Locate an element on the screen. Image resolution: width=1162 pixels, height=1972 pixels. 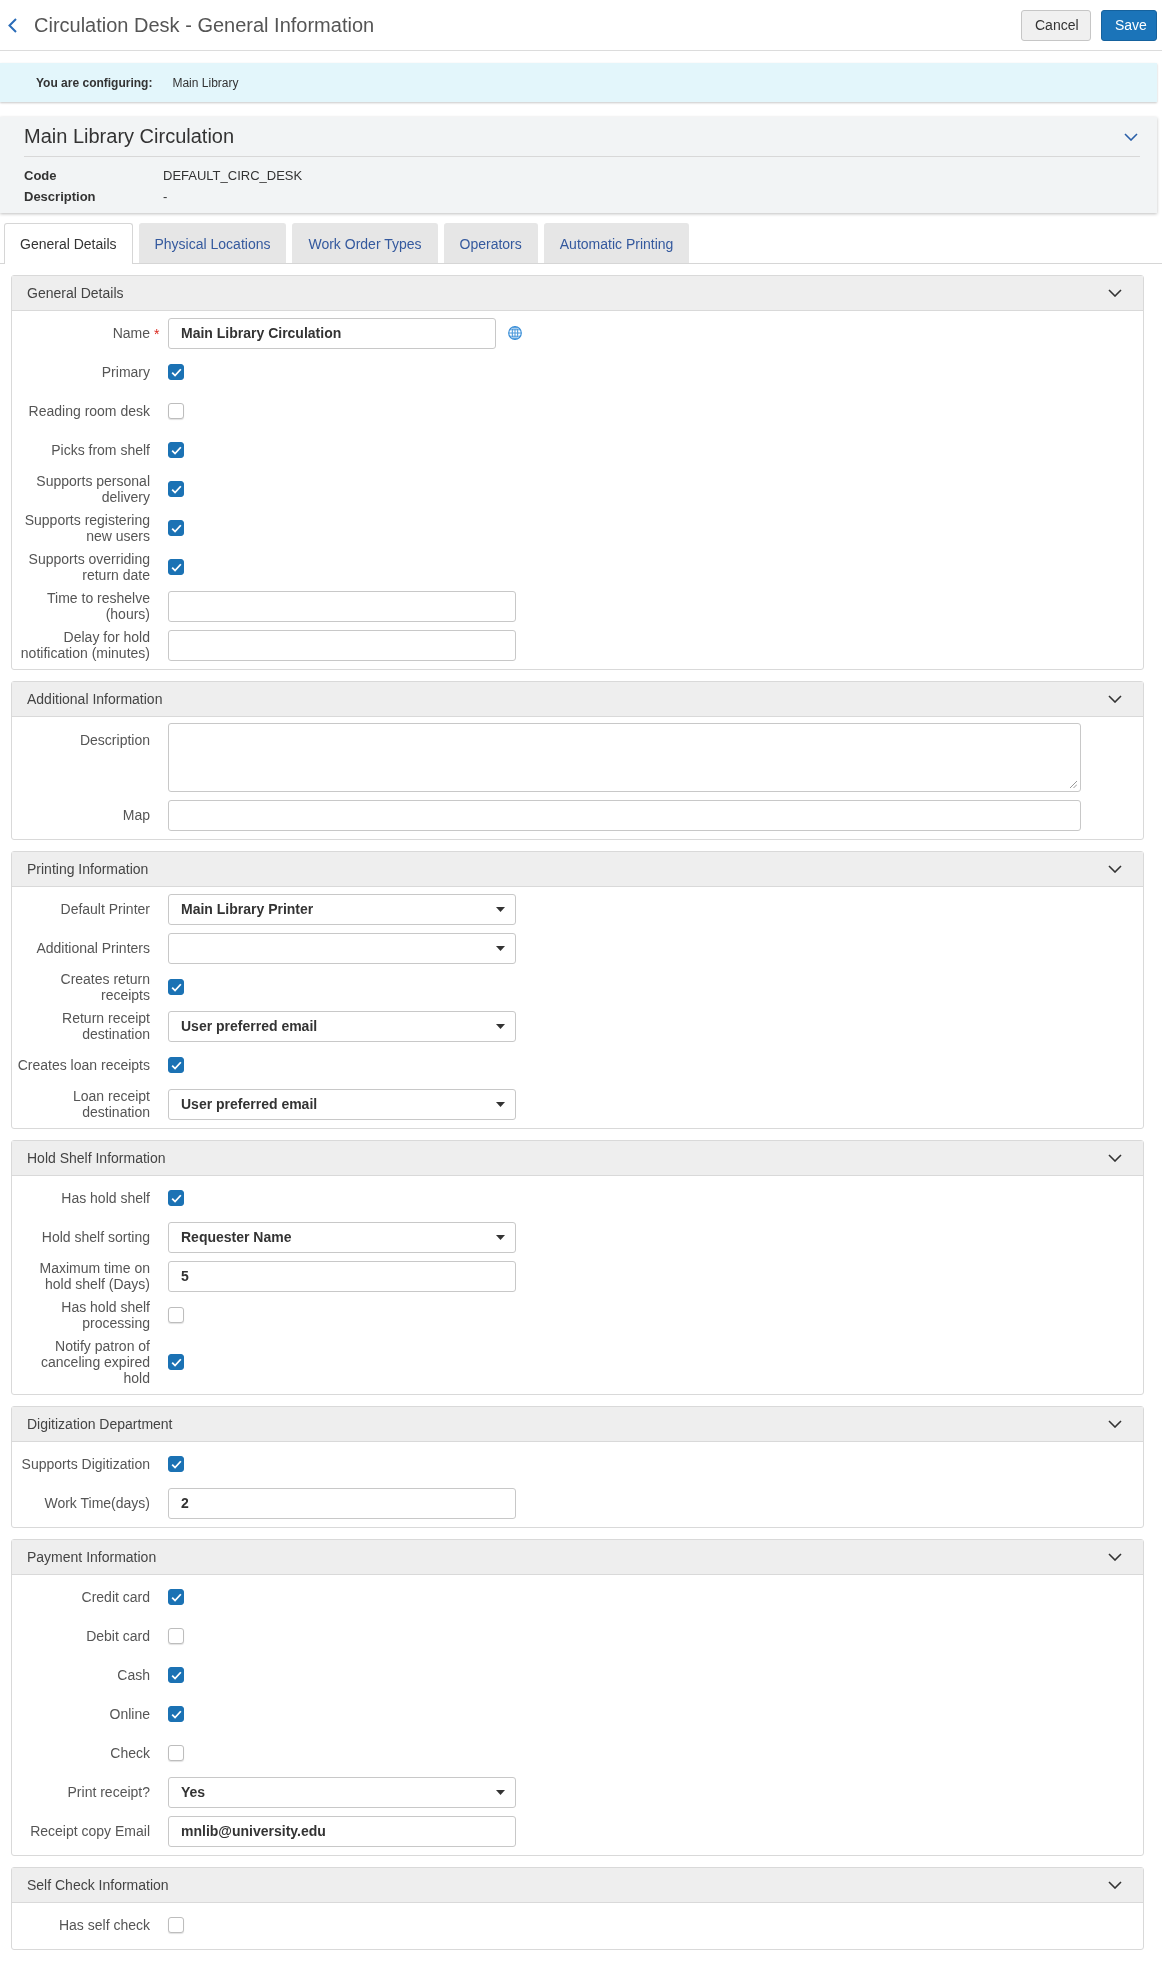
field-label: Debit card is located at coordinates (118, 1636).